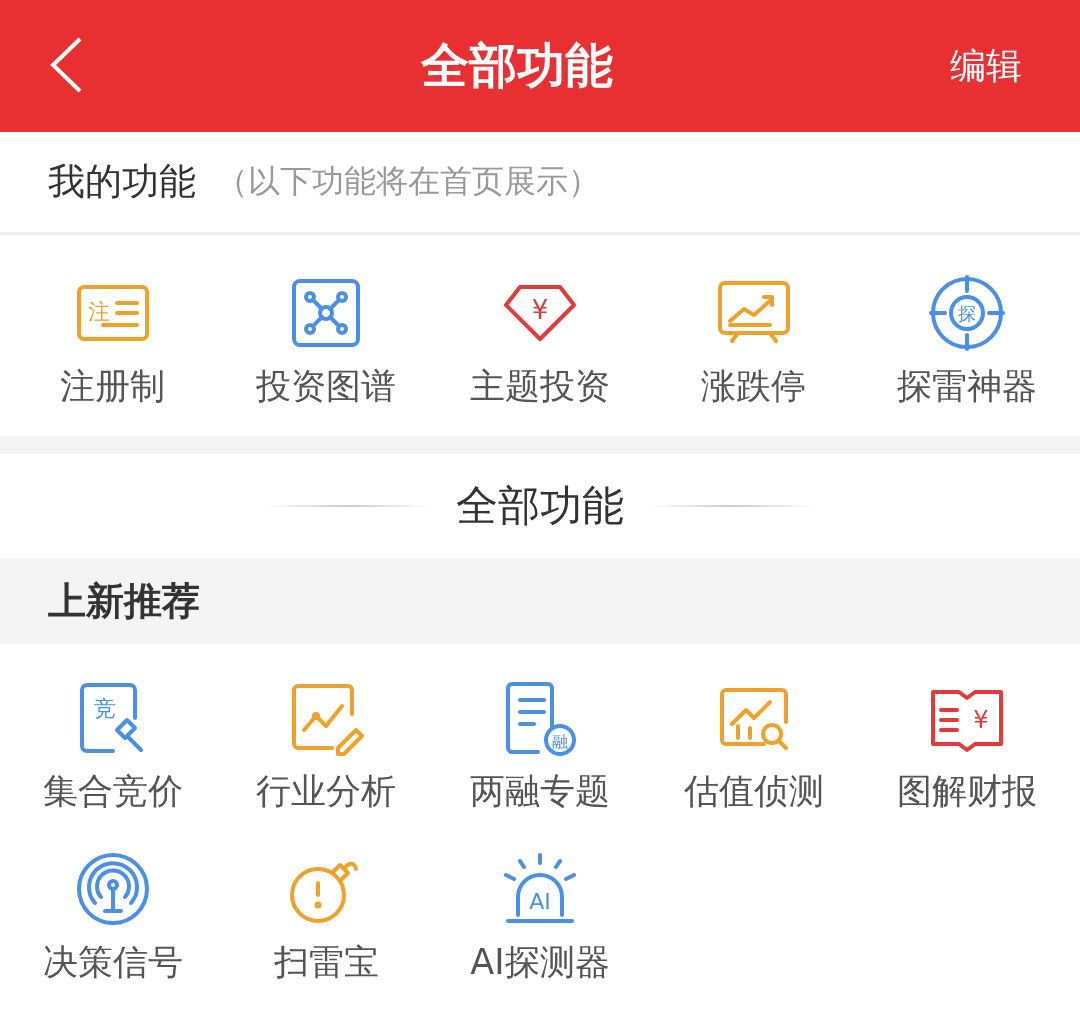  What do you see at coordinates (112, 962) in the screenshot?
I see `function-label: 决策信号` at bounding box center [112, 962].